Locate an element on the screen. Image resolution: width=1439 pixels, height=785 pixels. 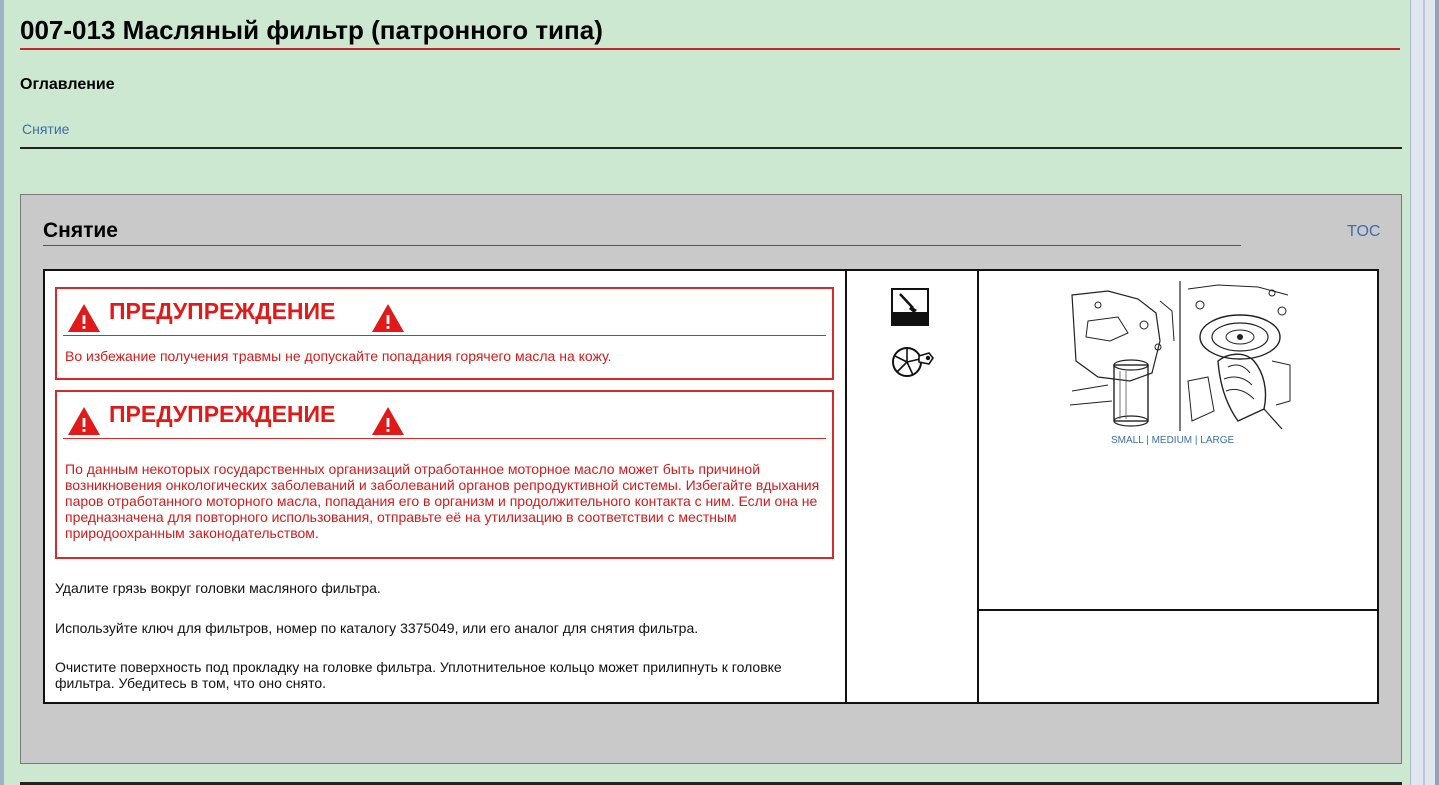
scrollbar-thumb is located at coordinates (1437, 392).